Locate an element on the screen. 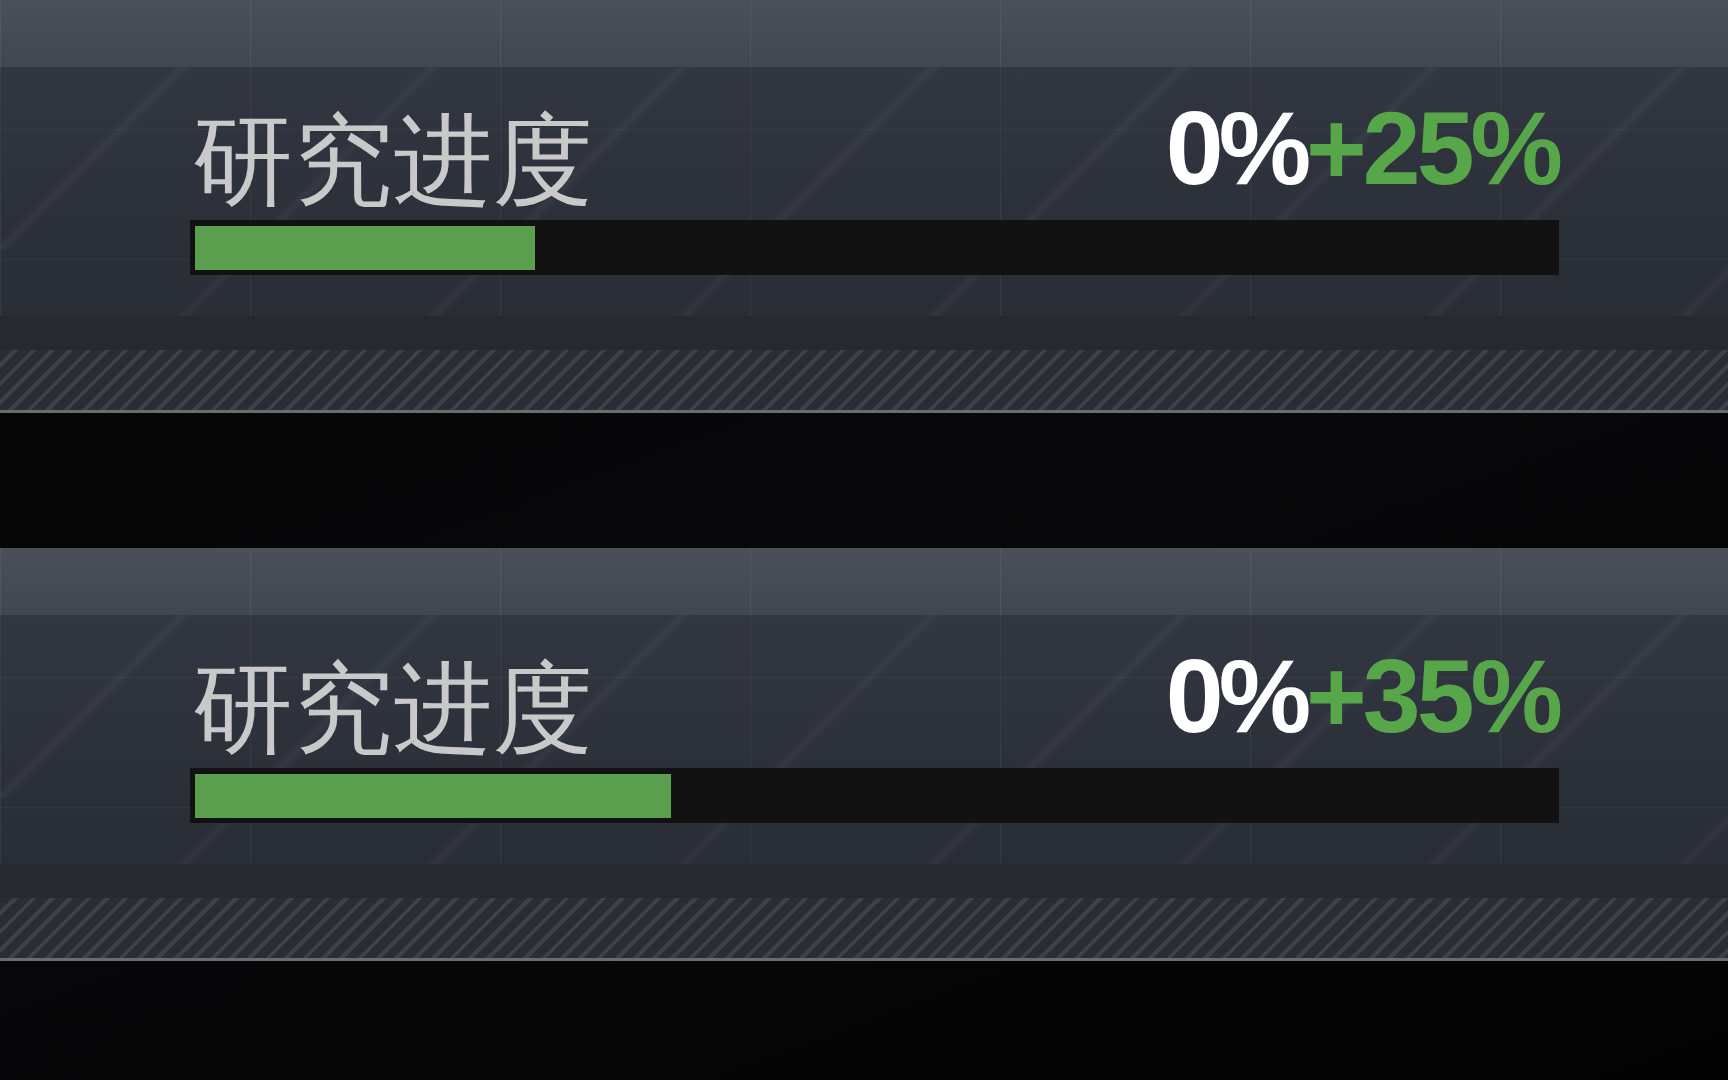 This screenshot has width=1728, height=1080. bonus-percent: +25% is located at coordinates (1432, 148).